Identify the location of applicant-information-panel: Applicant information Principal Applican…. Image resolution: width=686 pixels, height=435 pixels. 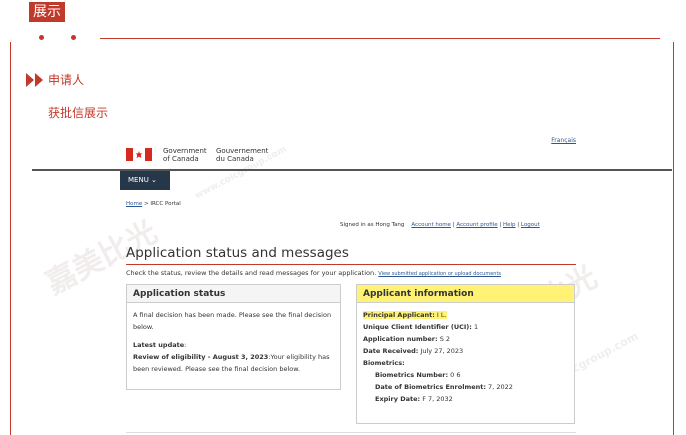
(465, 354).